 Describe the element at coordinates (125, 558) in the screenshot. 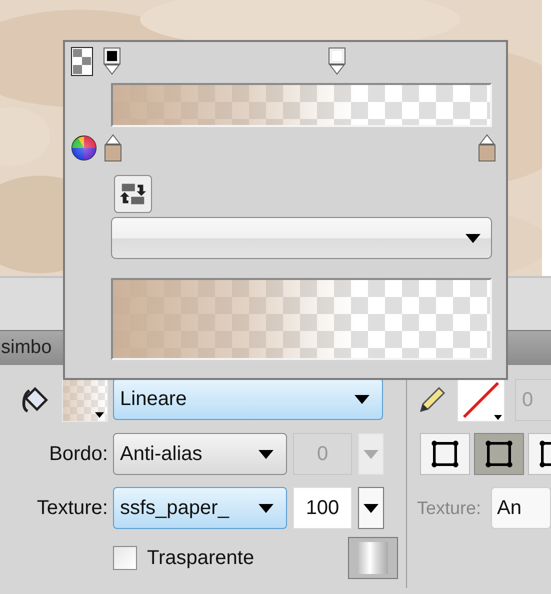

I see `transparent-checkbox` at that location.